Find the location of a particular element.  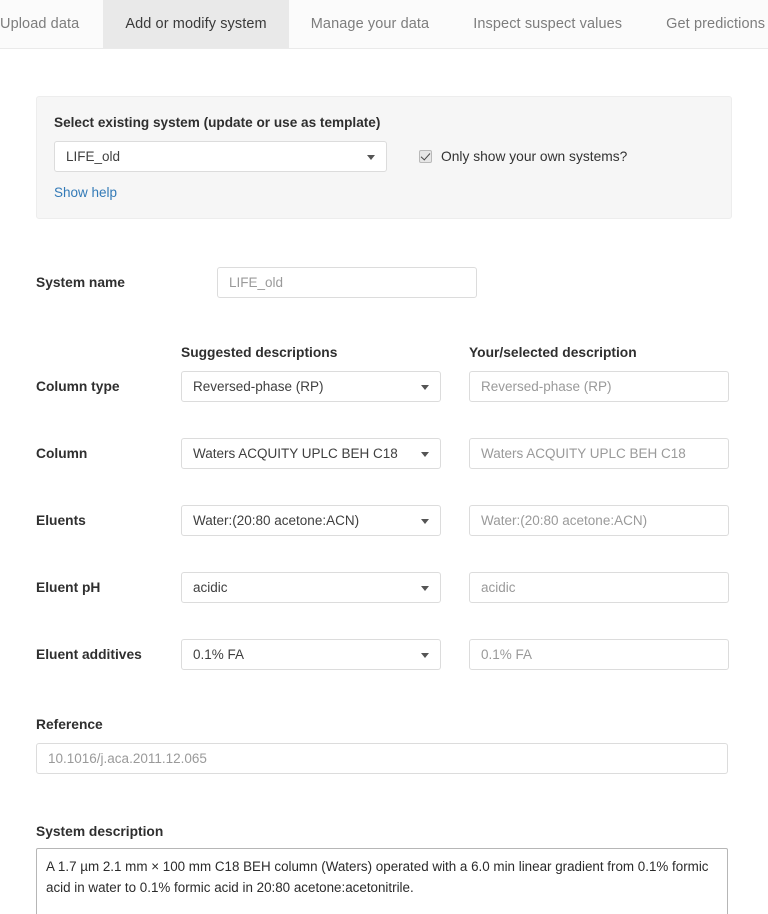

only-own-systems-checkbox: Only show your own systems? is located at coordinates (523, 156).